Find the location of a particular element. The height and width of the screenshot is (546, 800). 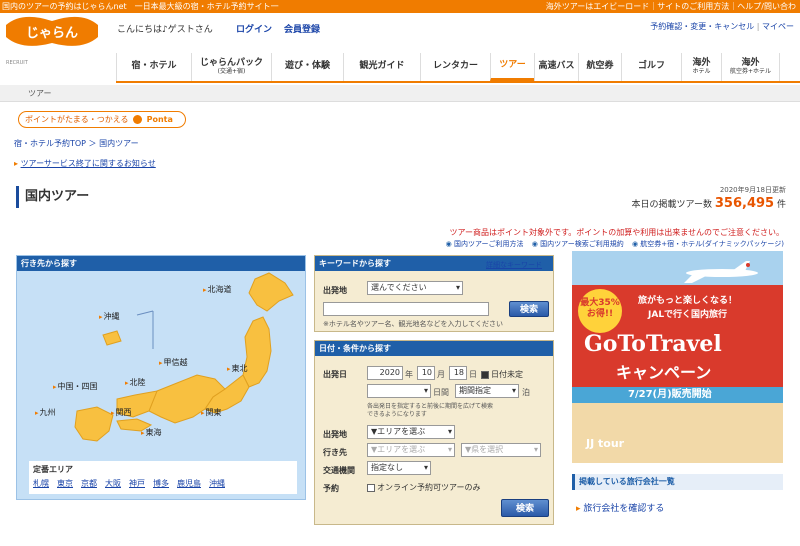

area-link: 京都 is located at coordinates (89, 483).